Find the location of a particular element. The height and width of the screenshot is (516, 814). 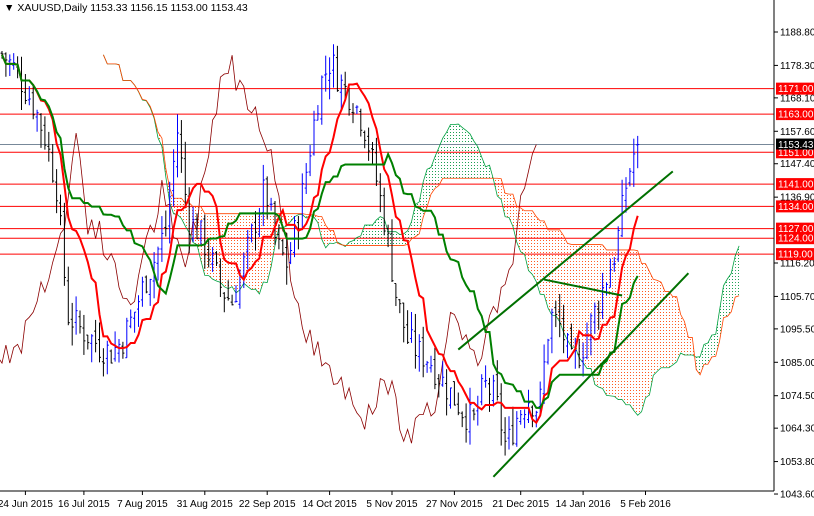

x-tick-label: 21 Dec 2015 is located at coordinates (520, 504).